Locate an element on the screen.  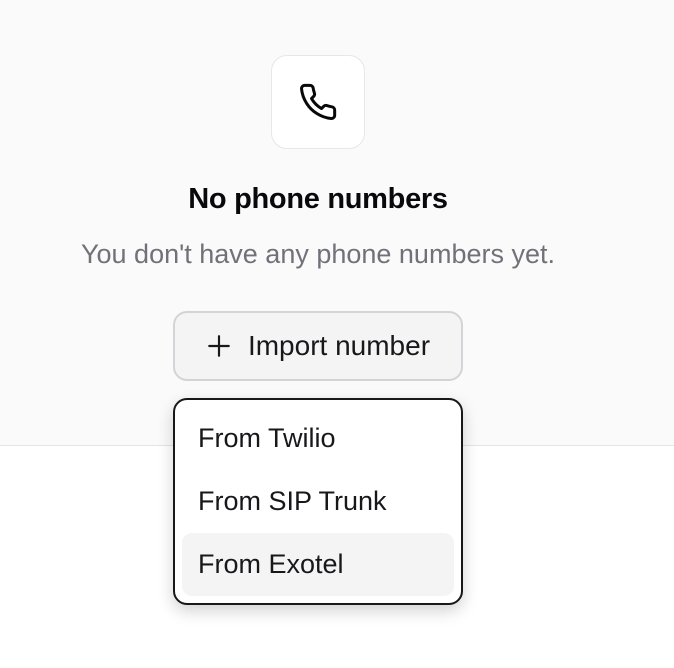
empty-state-subtitle: You don't have any phone numbers yet. is located at coordinates (317, 254).